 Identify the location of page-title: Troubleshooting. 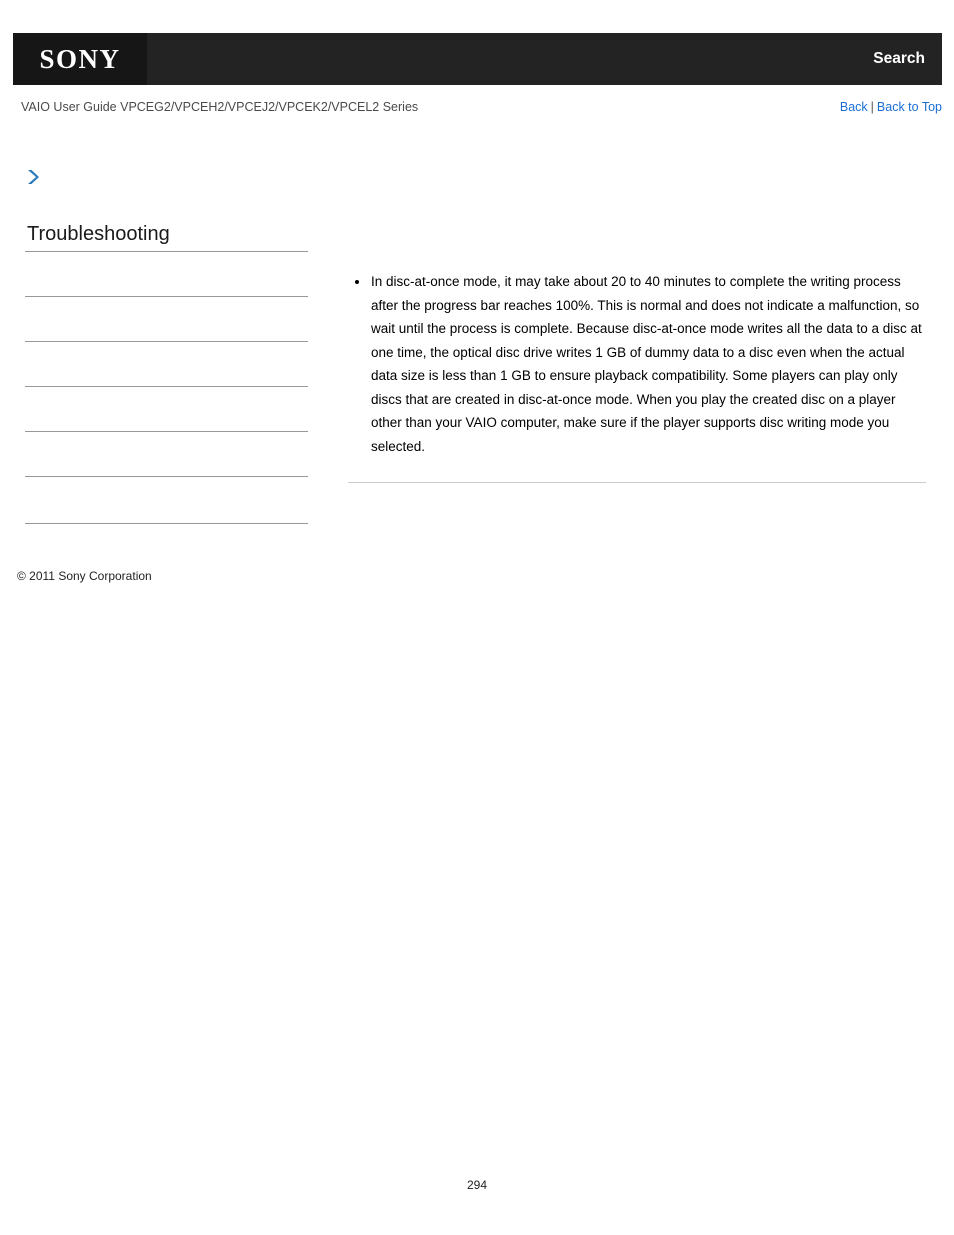
(98, 234).